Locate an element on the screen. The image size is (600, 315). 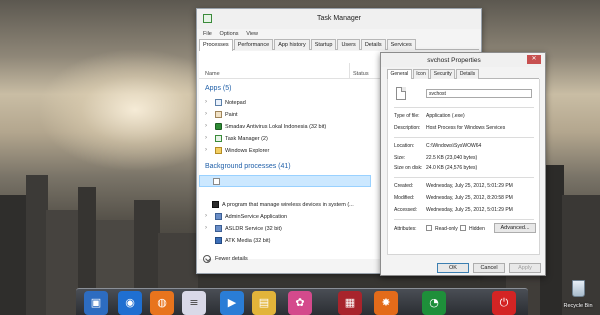
attributes-label: Attributes: is located at coordinates (405, 229).